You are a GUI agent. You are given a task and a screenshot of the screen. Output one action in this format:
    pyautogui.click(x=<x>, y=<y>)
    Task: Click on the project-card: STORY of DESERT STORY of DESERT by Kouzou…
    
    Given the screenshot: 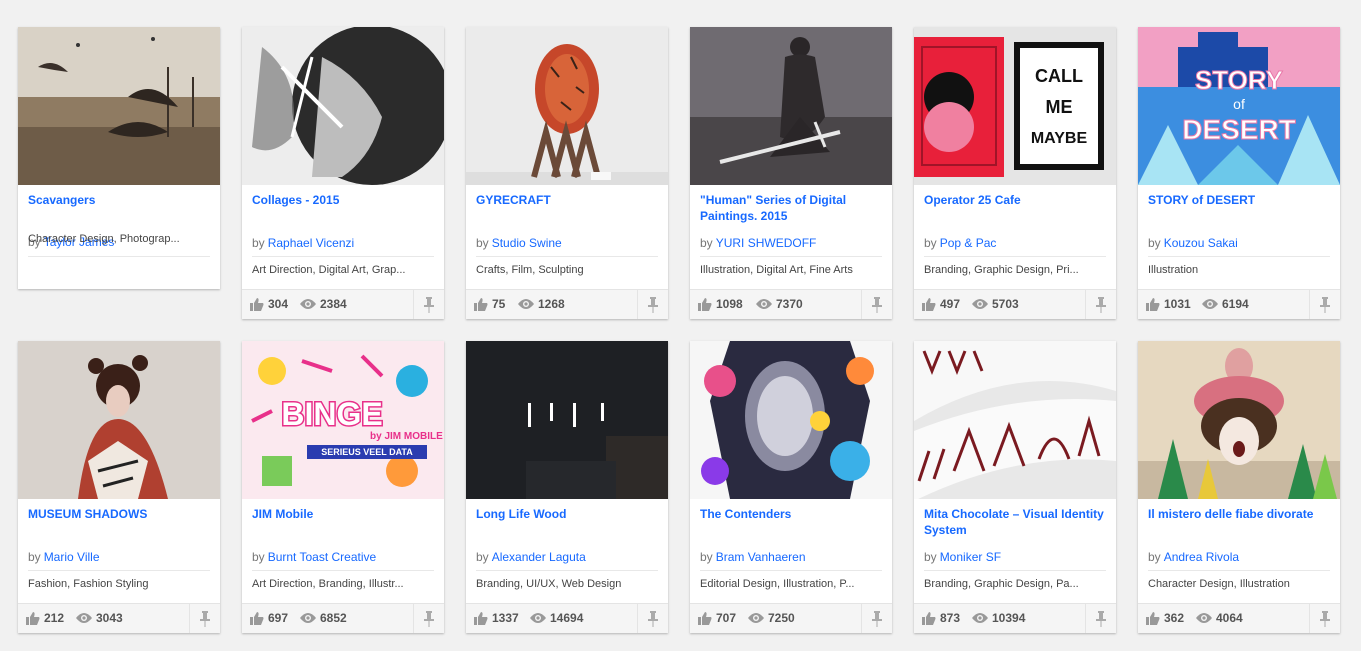 What is the action you would take?
    pyautogui.click(x=1239, y=173)
    